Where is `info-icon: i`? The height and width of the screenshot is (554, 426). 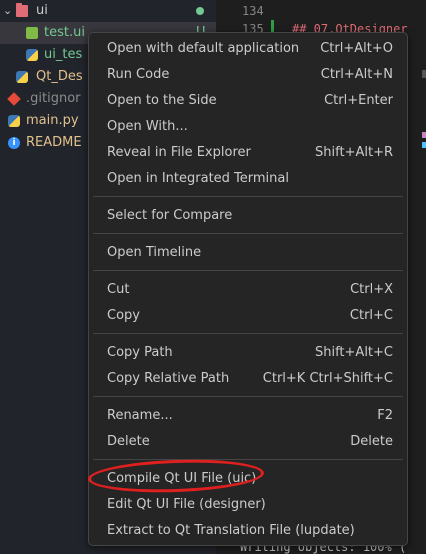
info-icon: i is located at coordinates (14, 143).